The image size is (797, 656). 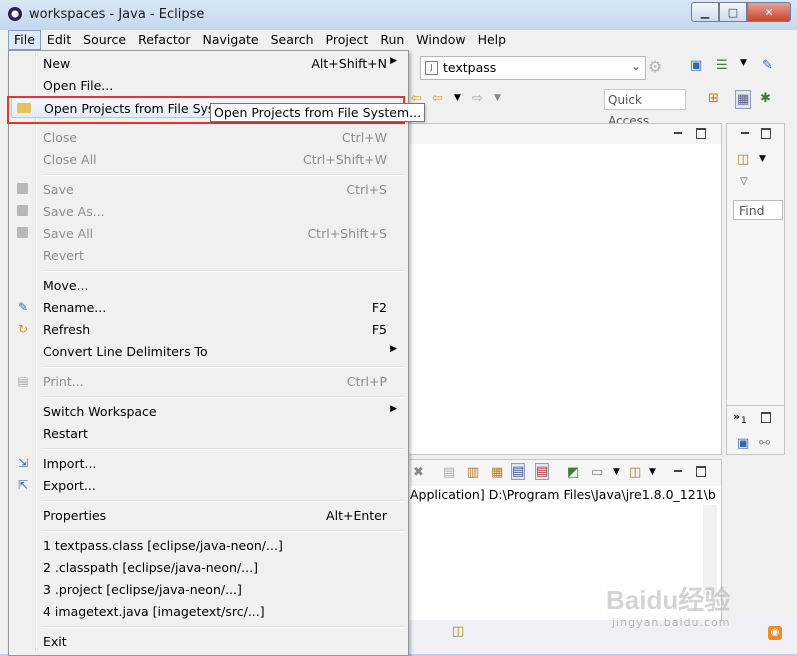 What do you see at coordinates (696, 65) in the screenshot?
I see `monitor-icon: ▣` at bounding box center [696, 65].